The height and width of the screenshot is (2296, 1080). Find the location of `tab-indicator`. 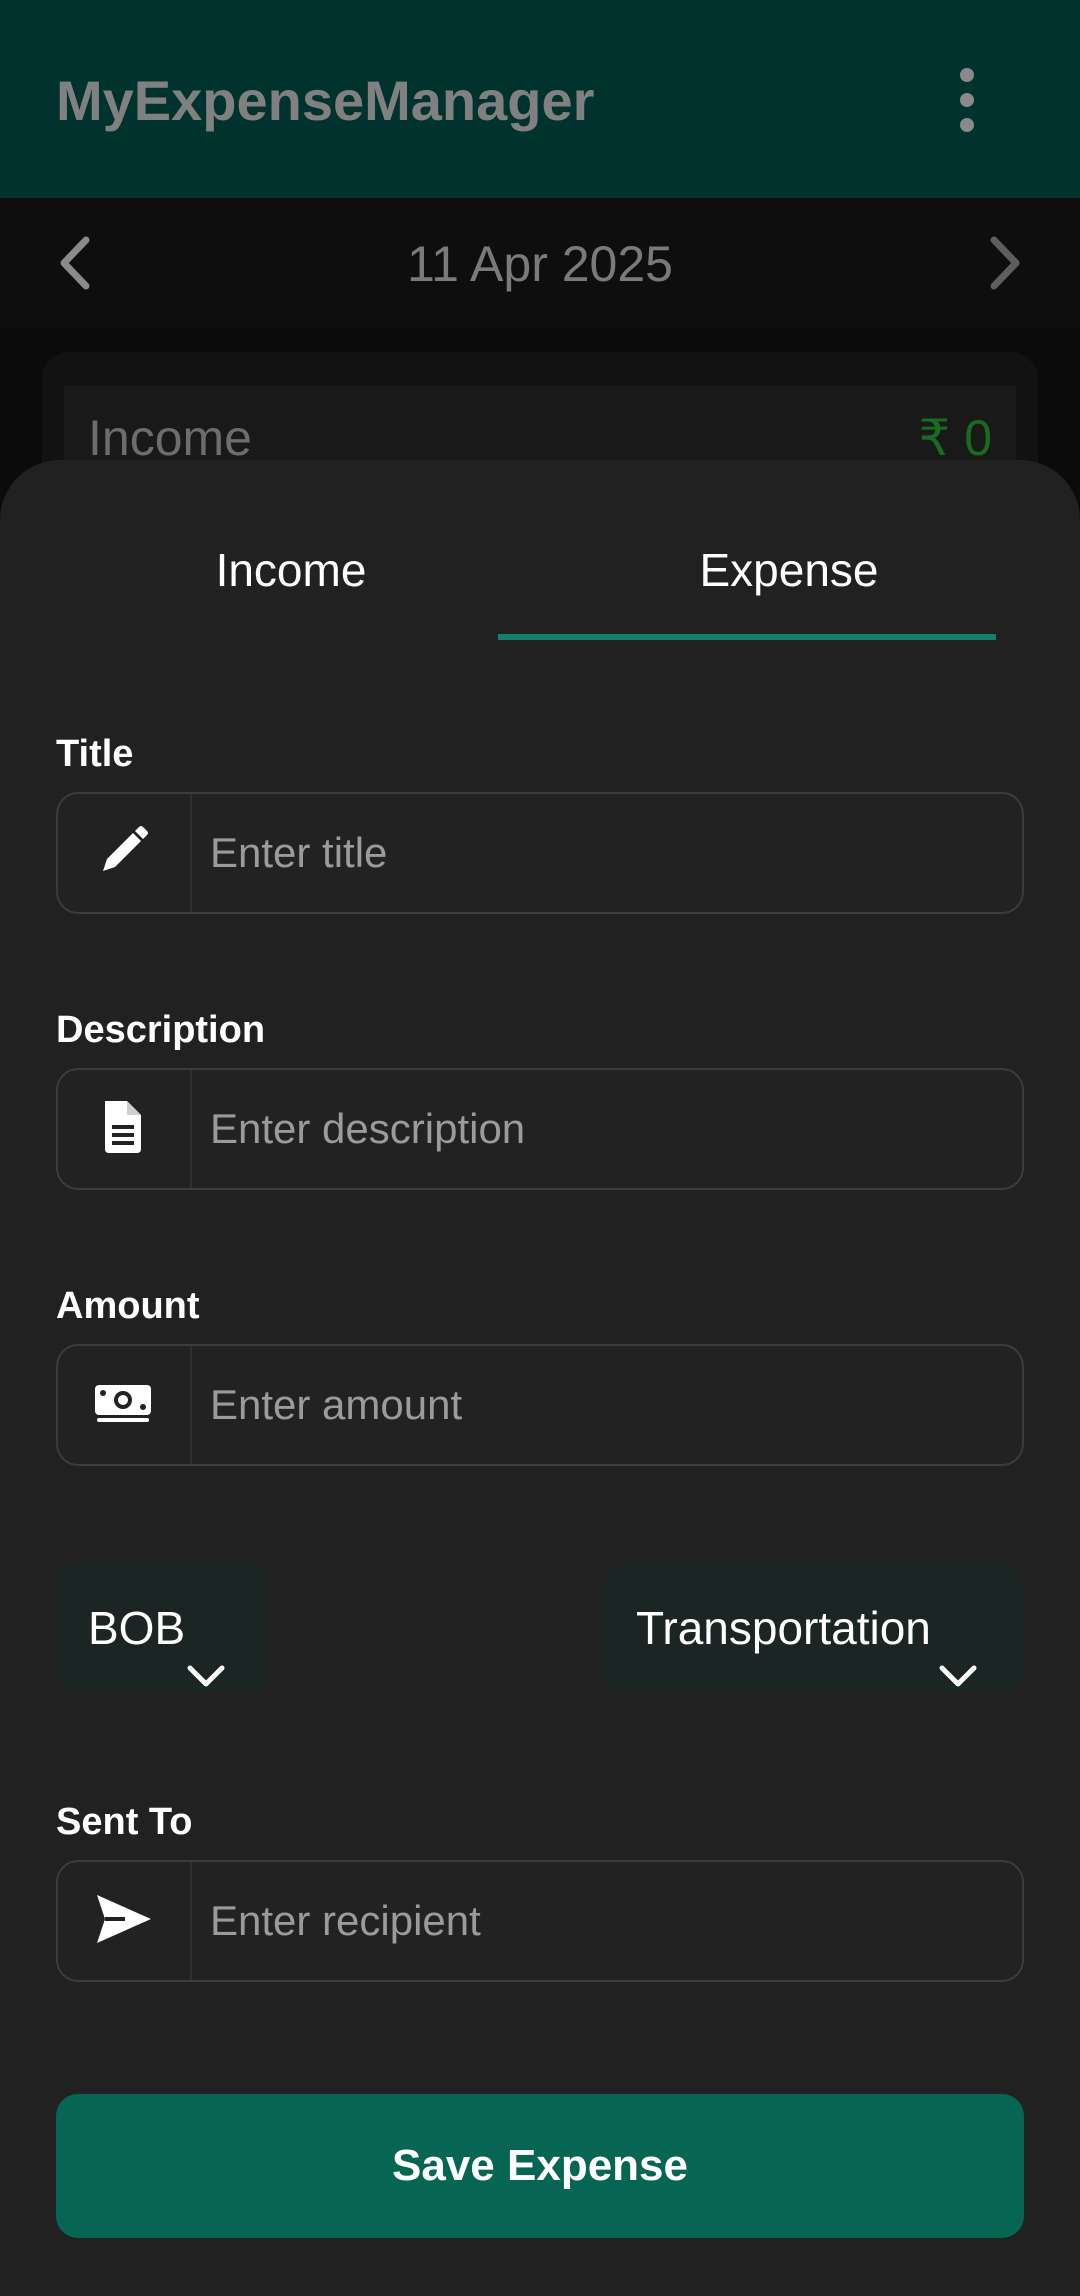

tab-indicator is located at coordinates (747, 637).